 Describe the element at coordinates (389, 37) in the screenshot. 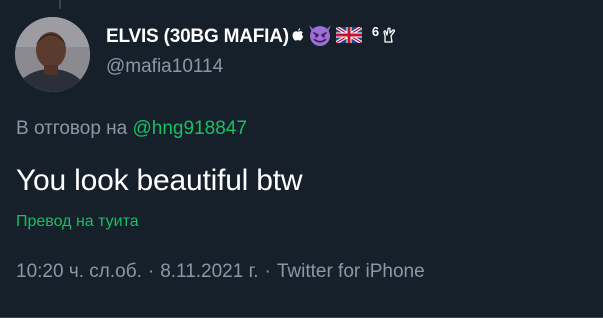

I see `fingers-crossed-emoji-icon` at that location.